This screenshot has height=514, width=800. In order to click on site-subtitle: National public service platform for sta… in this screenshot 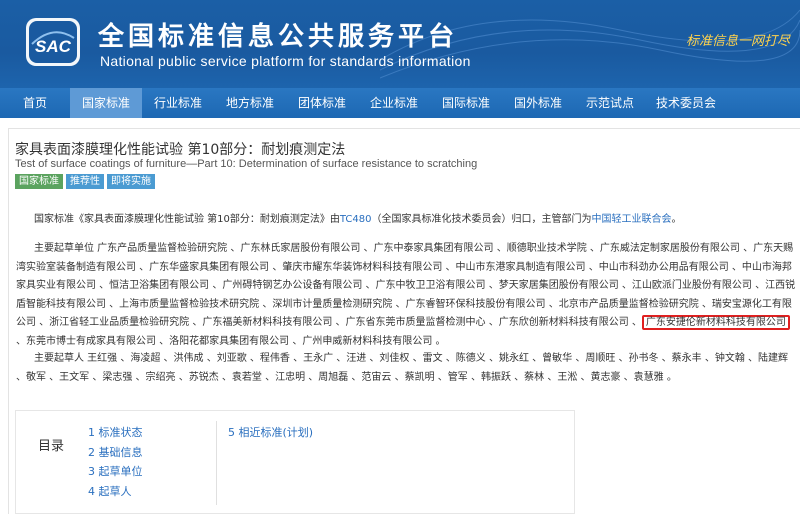, I will do `click(285, 61)`.